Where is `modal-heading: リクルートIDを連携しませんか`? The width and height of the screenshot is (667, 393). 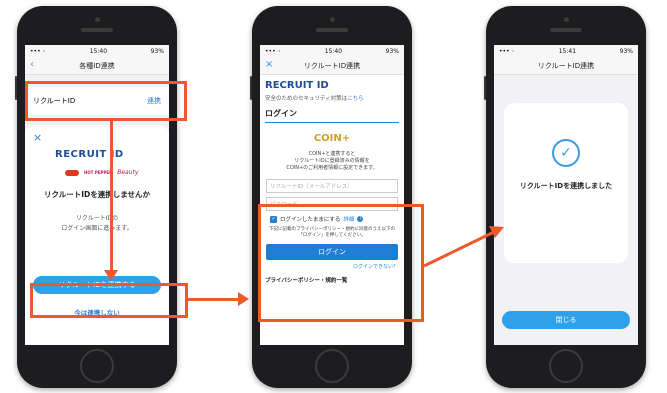 modal-heading: リクルートIDを連携しませんか is located at coordinates (97, 194).